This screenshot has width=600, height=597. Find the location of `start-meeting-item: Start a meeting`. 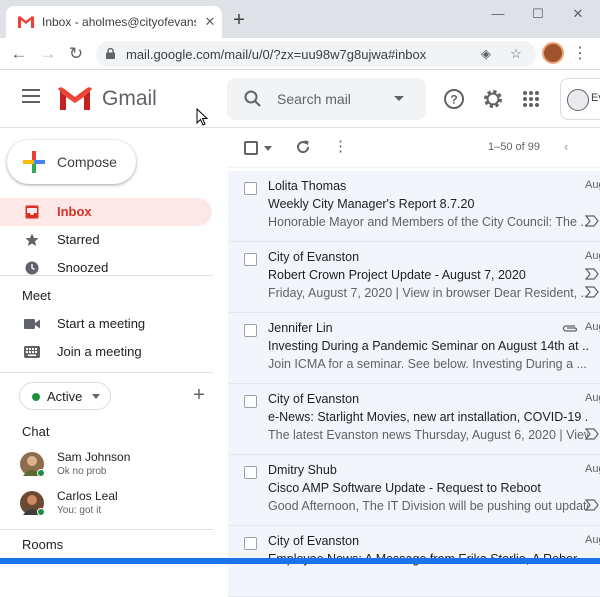

start-meeting-item: Start a meeting is located at coordinates (106, 324).